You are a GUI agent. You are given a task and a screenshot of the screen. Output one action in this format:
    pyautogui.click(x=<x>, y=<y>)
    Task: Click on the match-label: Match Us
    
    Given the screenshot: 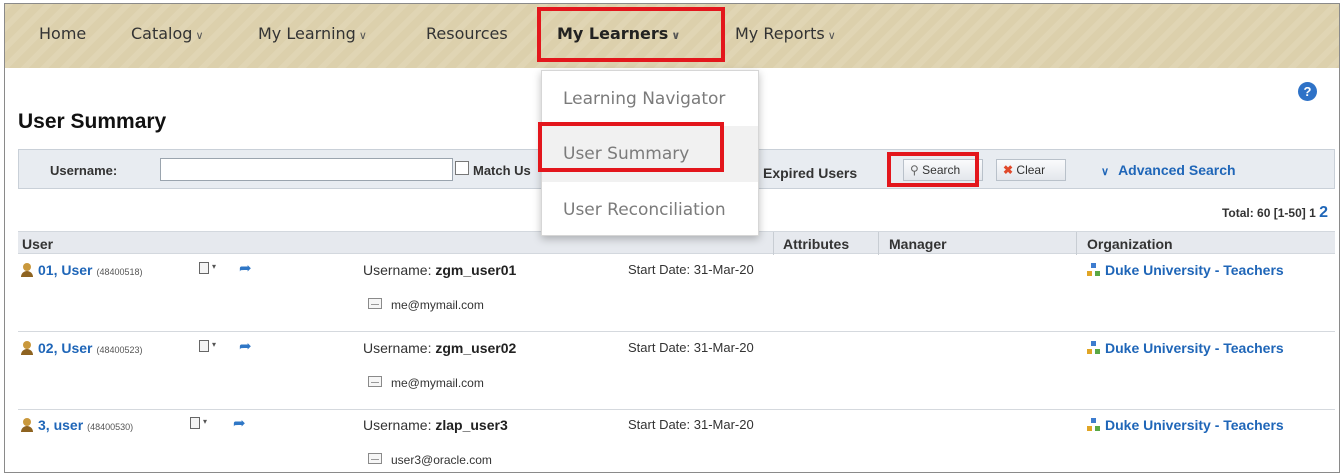 What is the action you would take?
    pyautogui.click(x=502, y=170)
    